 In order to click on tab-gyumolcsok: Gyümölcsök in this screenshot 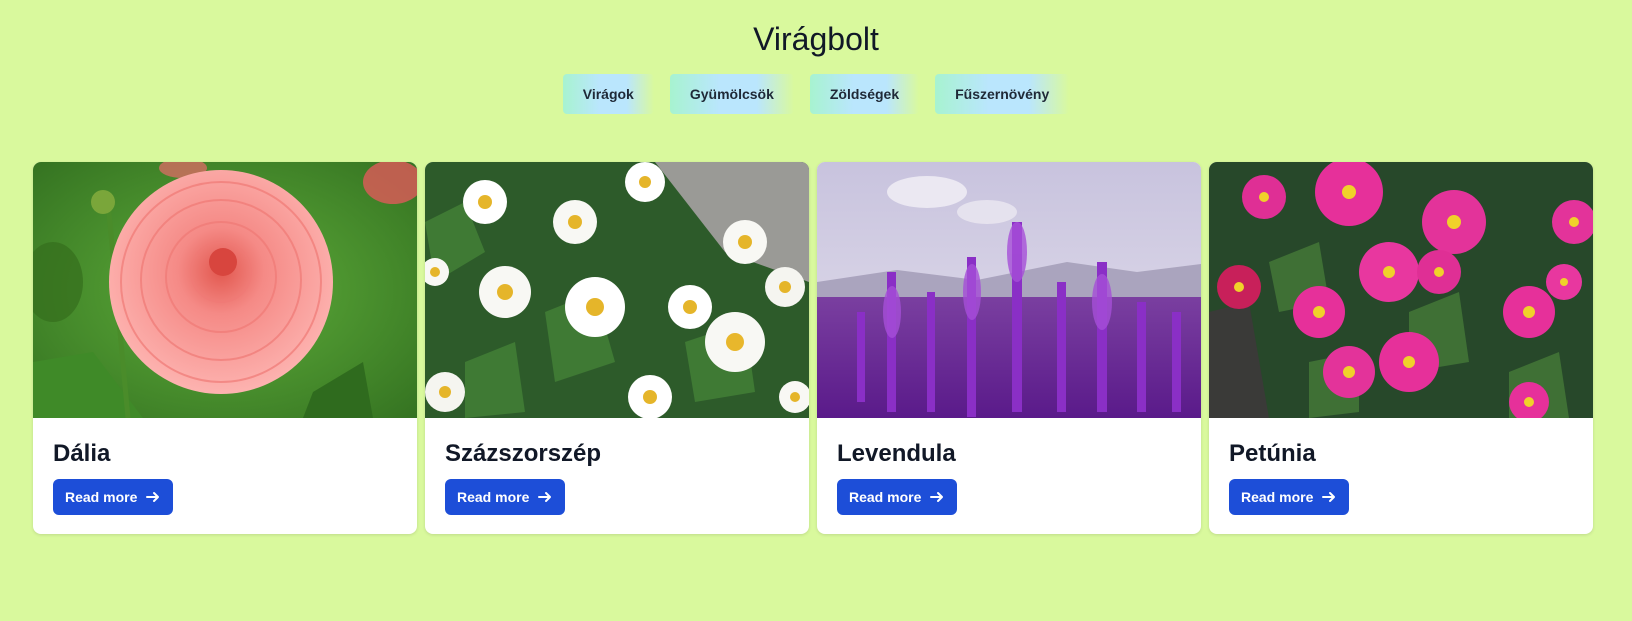, I will do `click(731, 94)`.